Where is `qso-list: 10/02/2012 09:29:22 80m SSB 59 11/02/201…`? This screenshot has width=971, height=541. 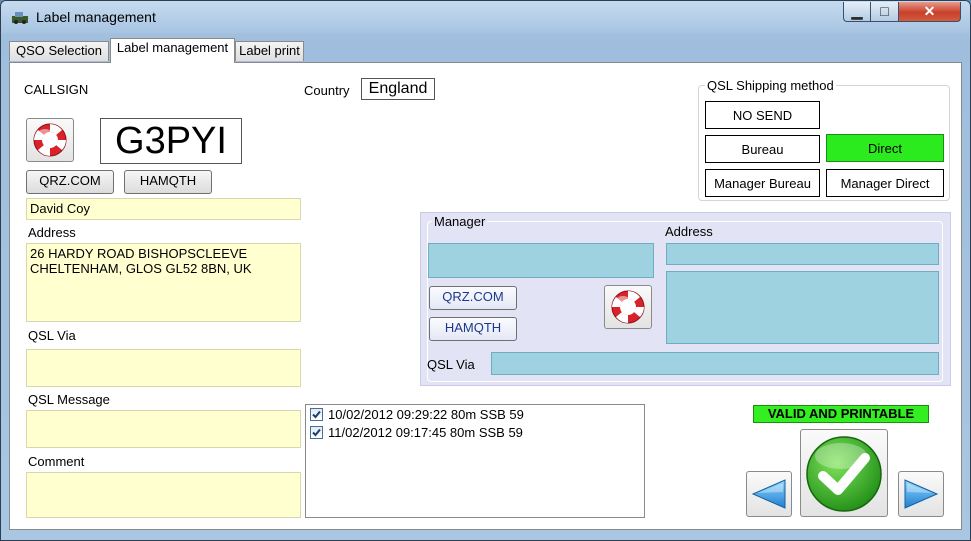 qso-list: 10/02/2012 09:29:22 80m SSB 59 11/02/201… is located at coordinates (475, 461).